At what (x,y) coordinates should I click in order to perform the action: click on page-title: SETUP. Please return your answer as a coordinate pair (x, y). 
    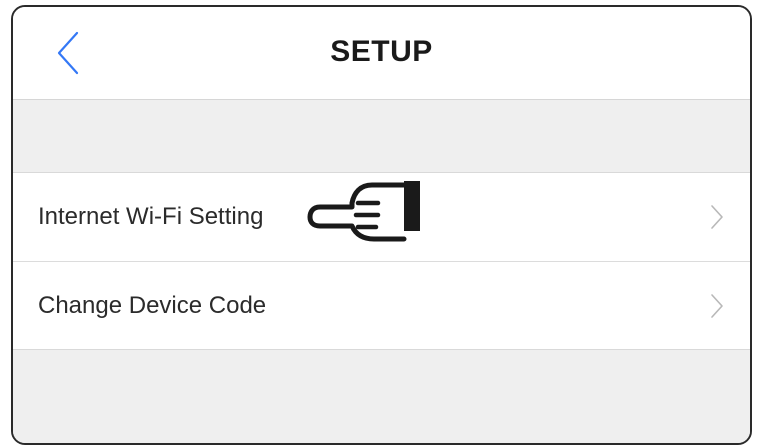
    Looking at the image, I should click on (381, 51).